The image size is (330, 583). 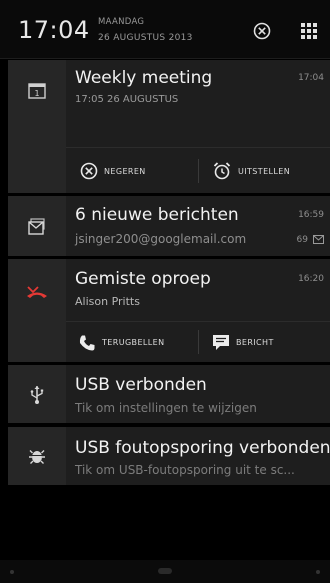 What do you see at coordinates (54, 30) in the screenshot?
I see `clock: 17:04` at bounding box center [54, 30].